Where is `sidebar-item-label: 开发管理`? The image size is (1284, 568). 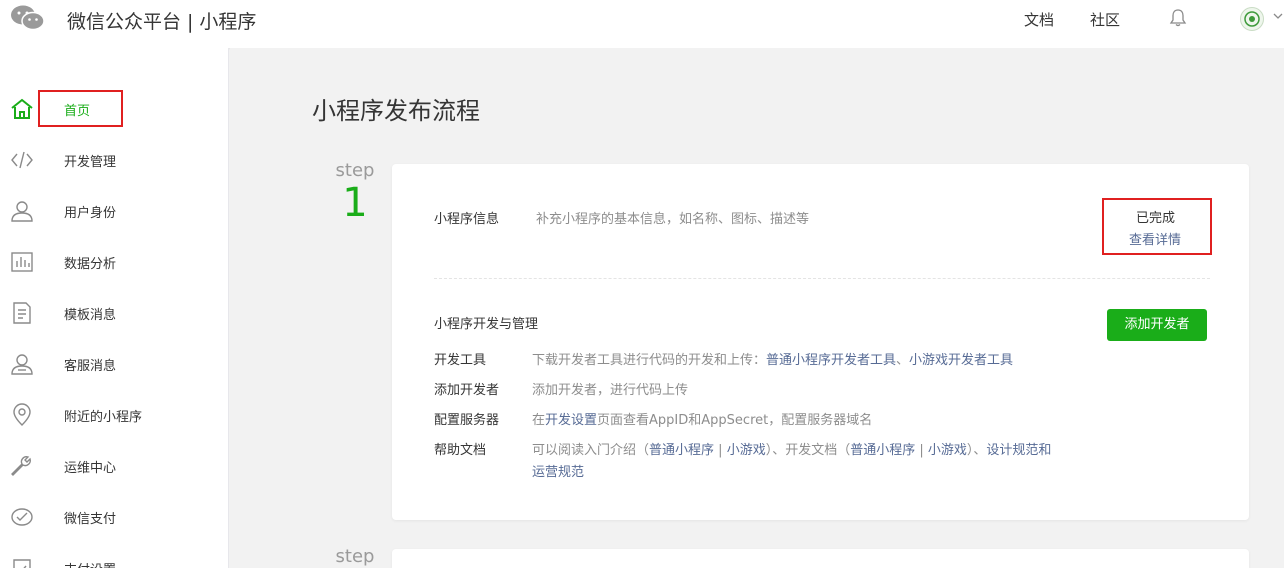 sidebar-item-label: 开发管理 is located at coordinates (90, 162).